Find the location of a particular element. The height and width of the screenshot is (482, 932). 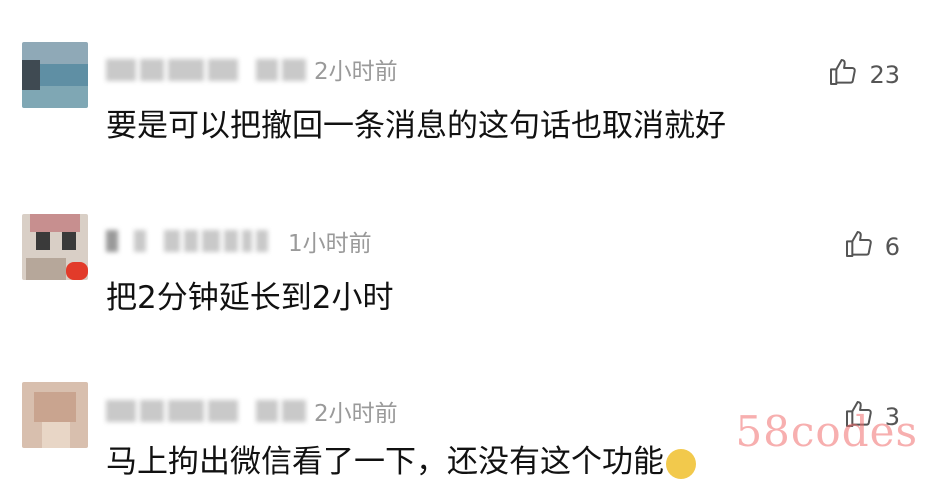

like-count: 6 is located at coordinates (892, 247).